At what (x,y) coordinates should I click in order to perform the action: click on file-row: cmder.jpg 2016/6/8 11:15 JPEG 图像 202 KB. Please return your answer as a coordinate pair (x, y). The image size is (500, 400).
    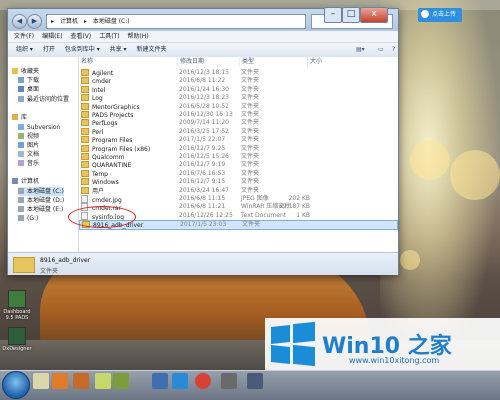
    Looking at the image, I should click on (238, 199).